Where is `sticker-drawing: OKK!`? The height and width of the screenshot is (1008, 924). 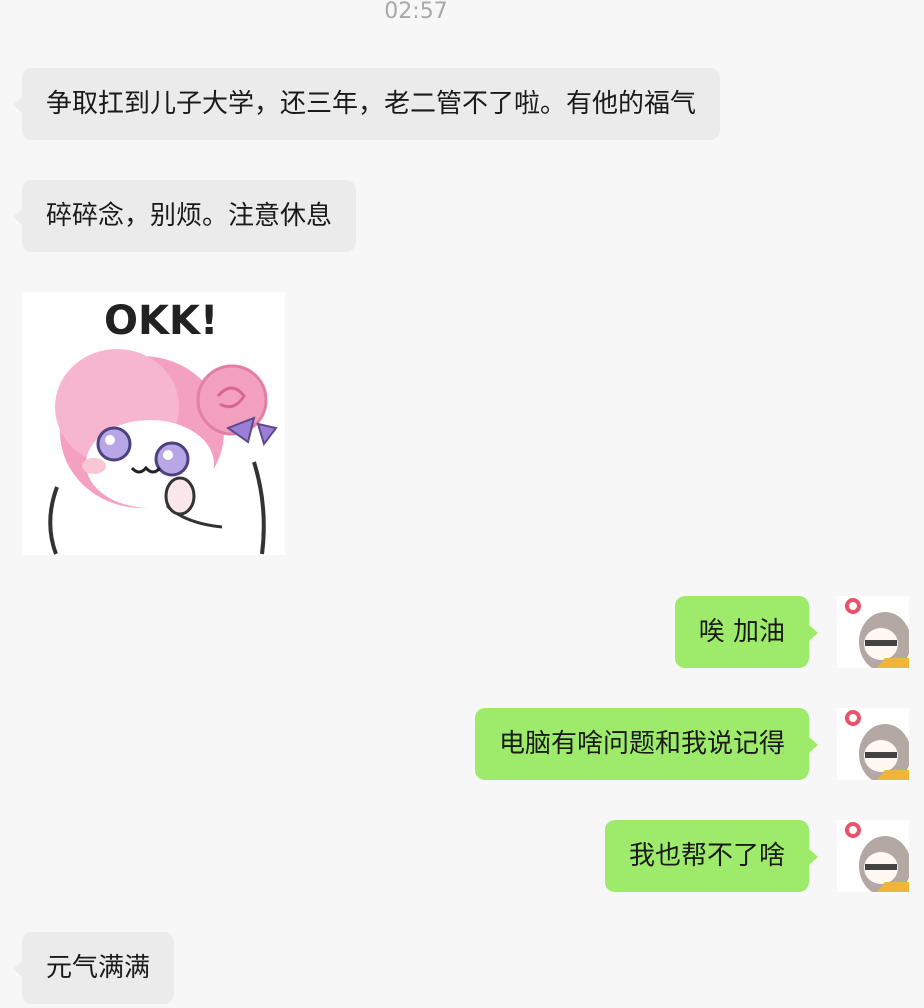
sticker-drawing: OKK! is located at coordinates (163, 426).